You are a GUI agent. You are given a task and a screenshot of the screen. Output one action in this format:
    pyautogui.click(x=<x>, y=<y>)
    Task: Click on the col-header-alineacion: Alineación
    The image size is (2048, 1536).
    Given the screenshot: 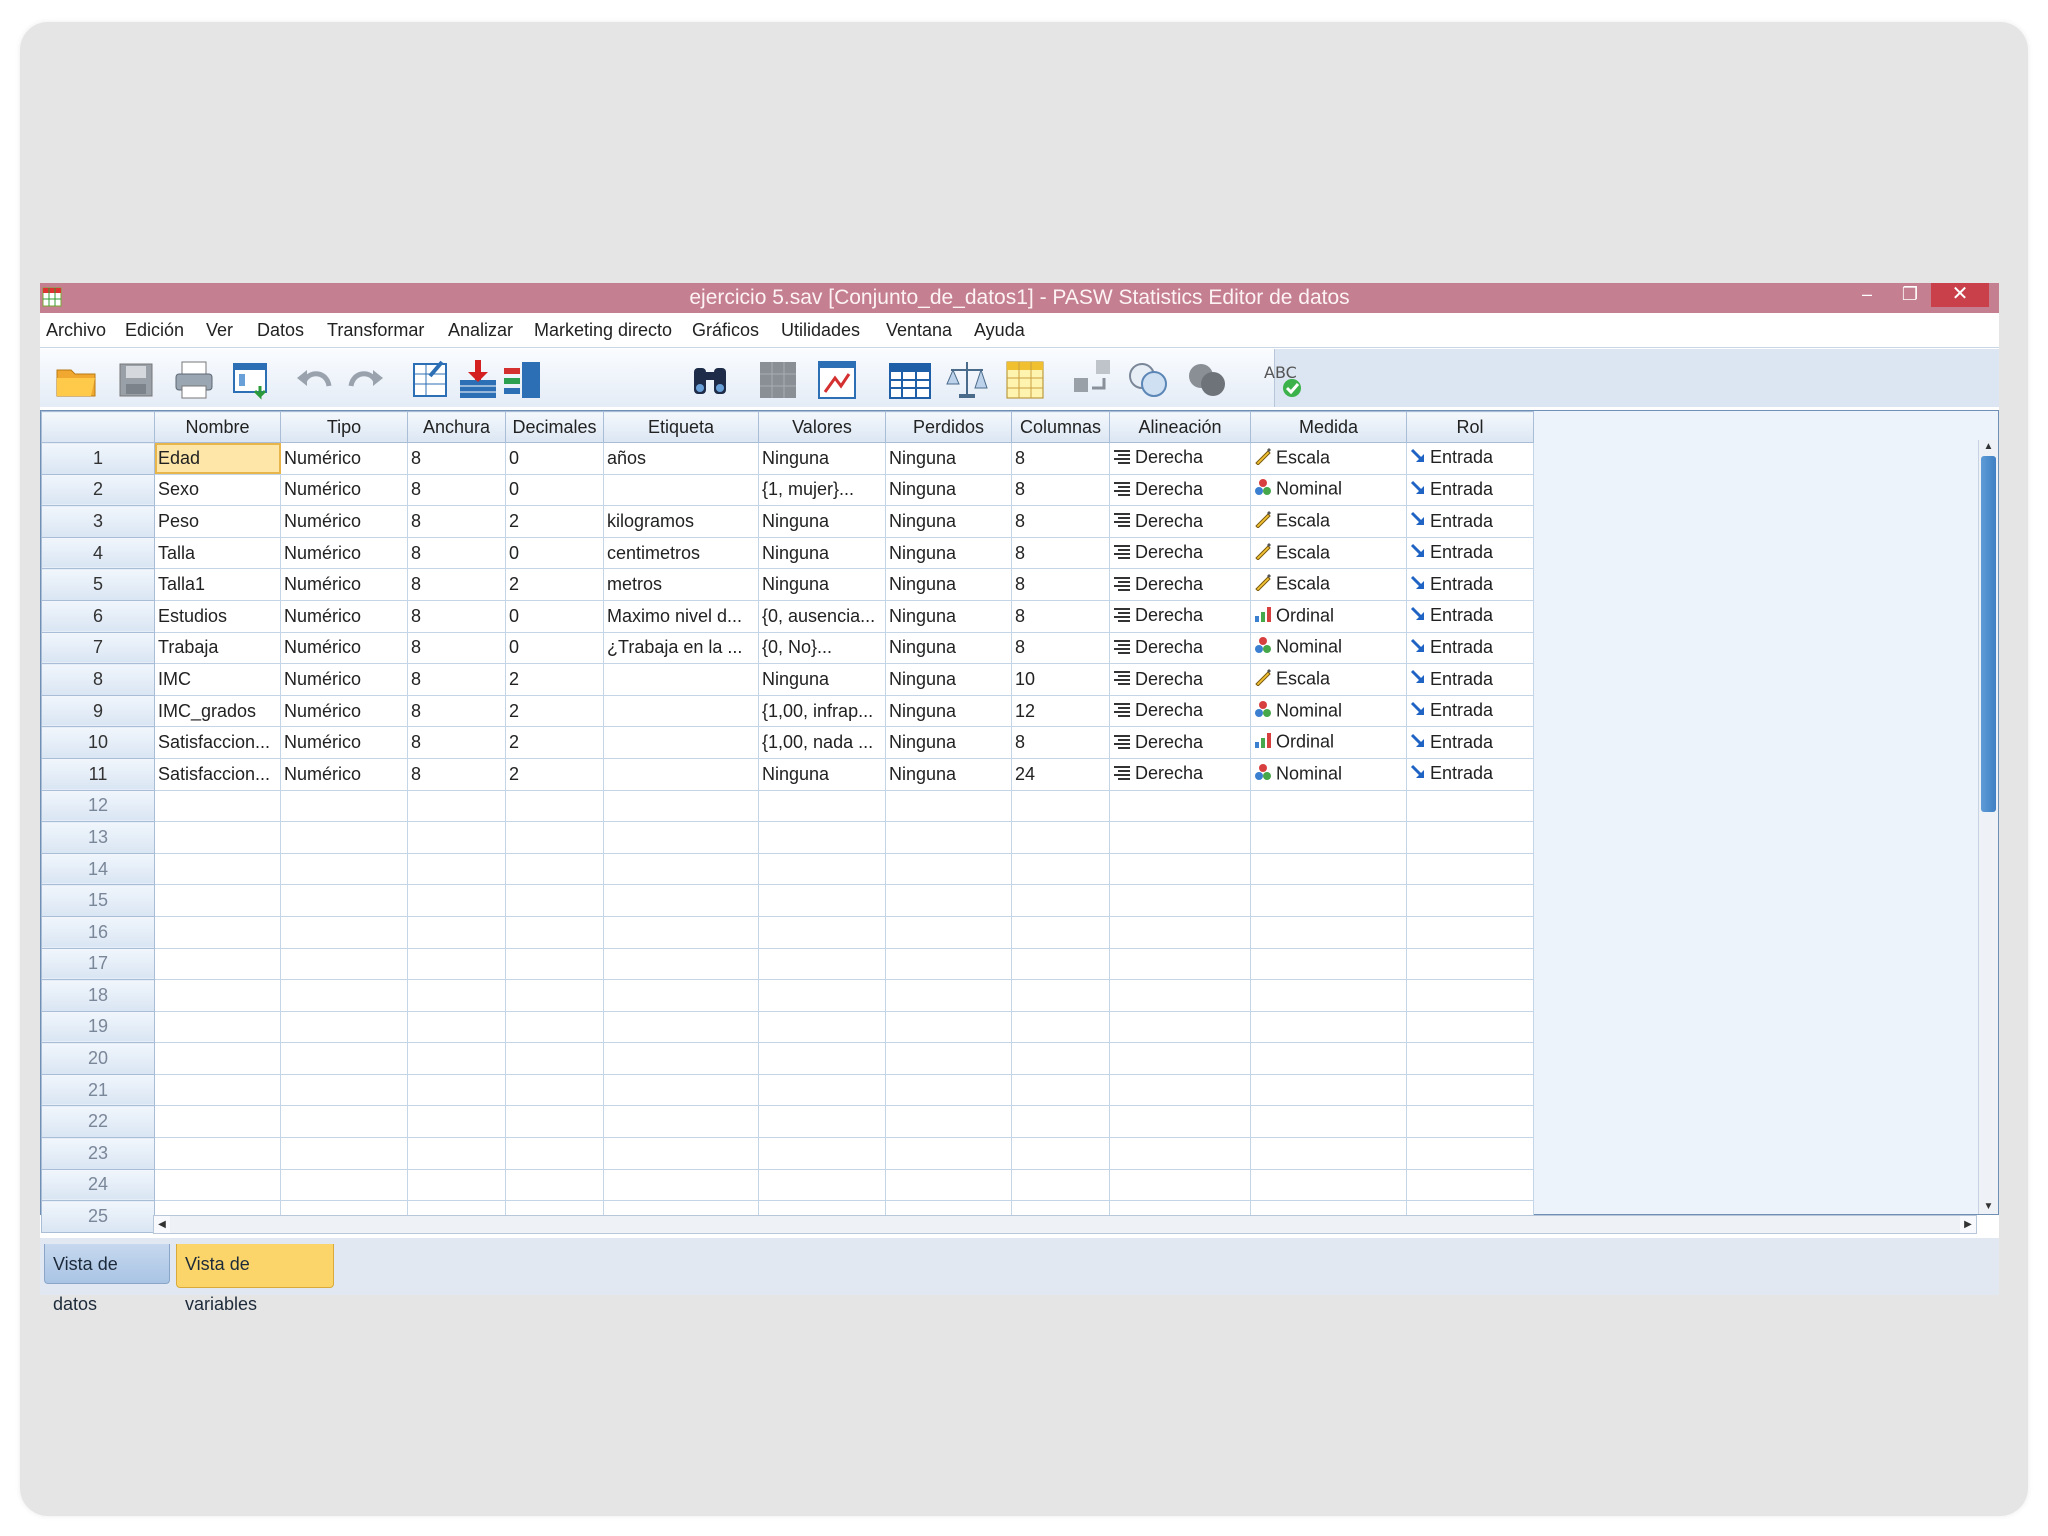 What is the action you would take?
    pyautogui.click(x=1180, y=427)
    